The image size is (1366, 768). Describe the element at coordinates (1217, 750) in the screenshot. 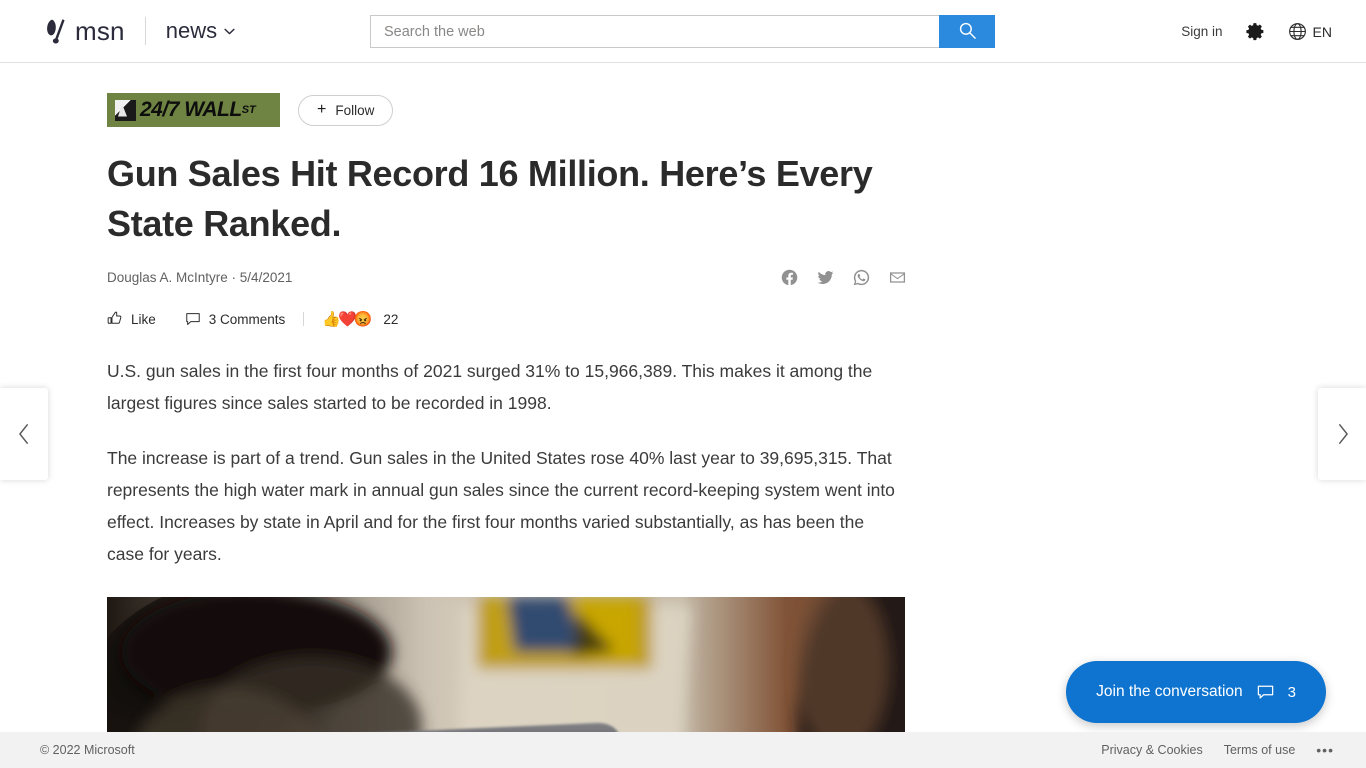

I see `footer-links: Privacy & Cookies Terms of use •••` at that location.